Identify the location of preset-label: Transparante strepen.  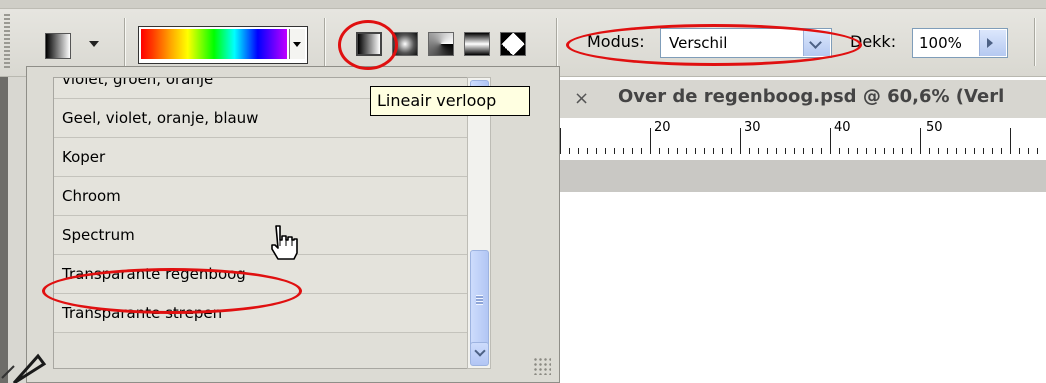
(142, 313).